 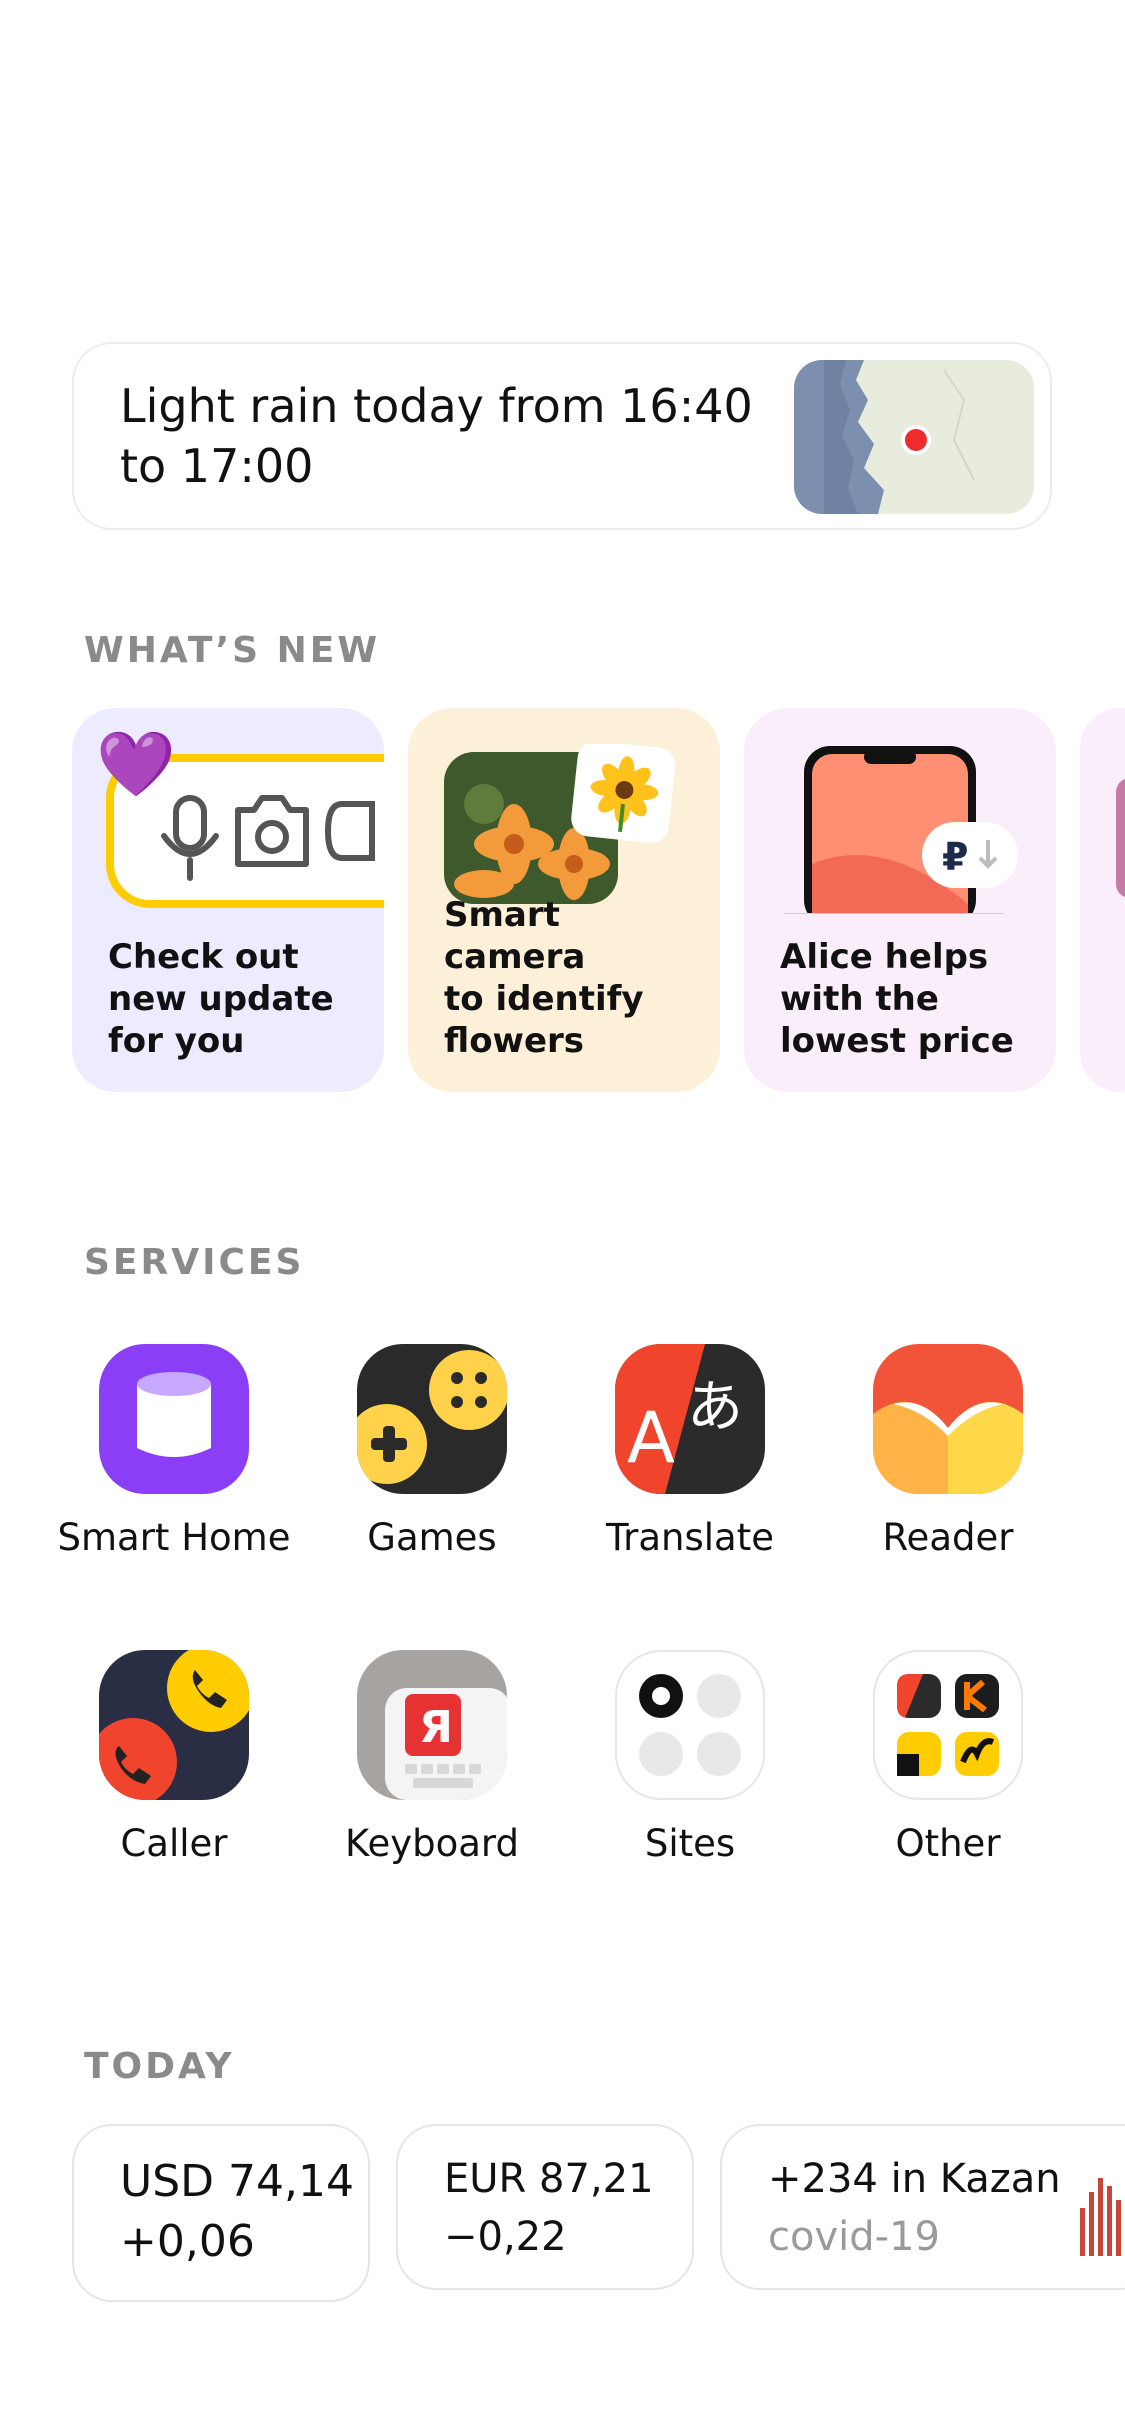 What do you see at coordinates (174, 1419) in the screenshot?
I see `smart-home-icon` at bounding box center [174, 1419].